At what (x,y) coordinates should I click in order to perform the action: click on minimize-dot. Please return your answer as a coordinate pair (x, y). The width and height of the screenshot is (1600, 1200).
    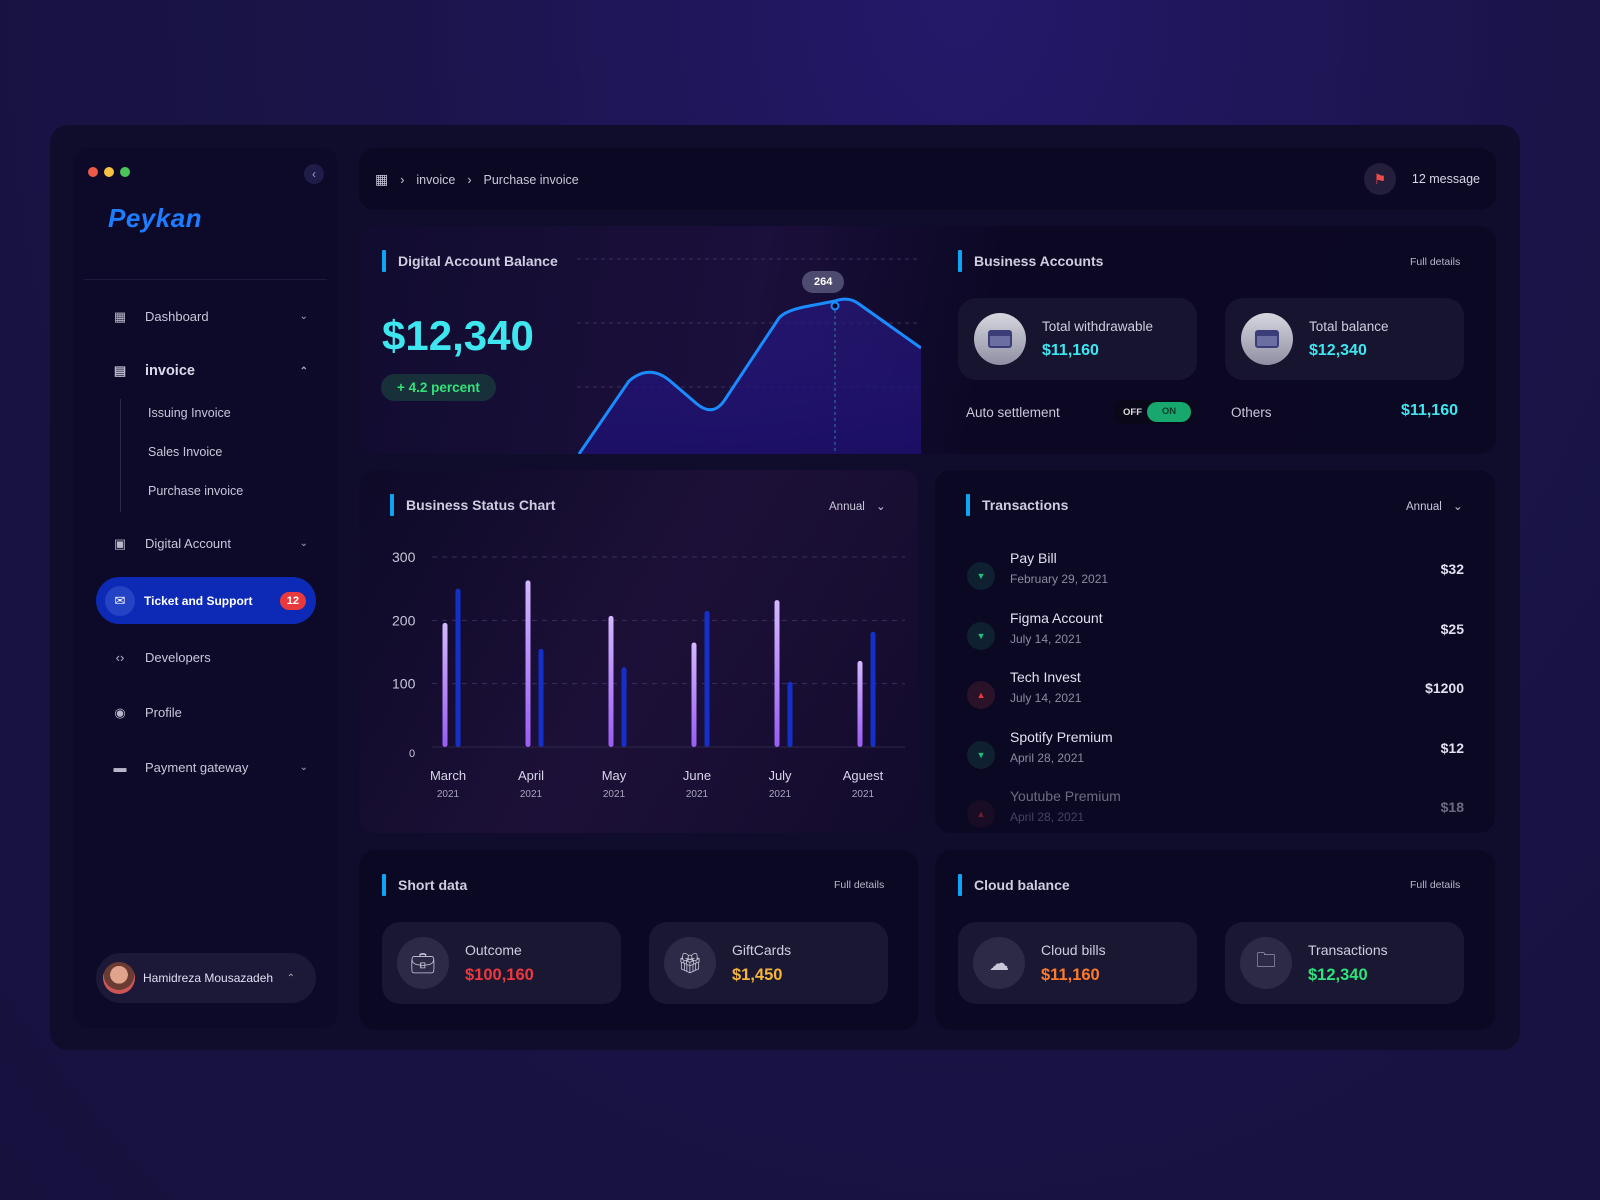
    Looking at the image, I should click on (109, 172).